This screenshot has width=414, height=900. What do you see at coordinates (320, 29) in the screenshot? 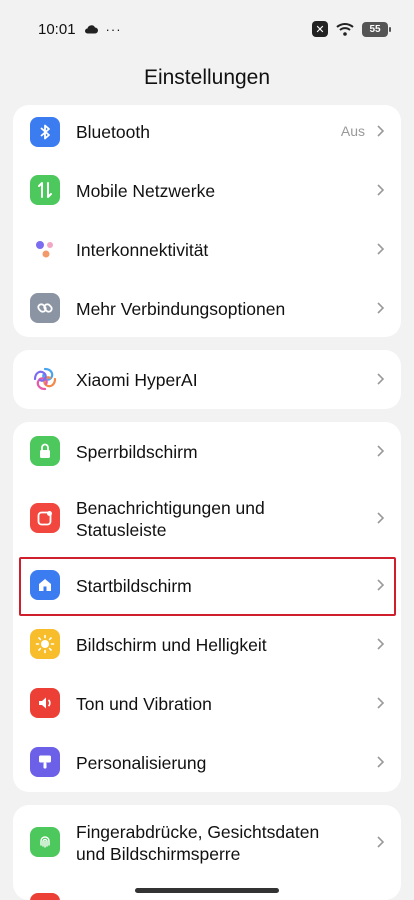
I see `no-sim-icon: ✕` at bounding box center [320, 29].